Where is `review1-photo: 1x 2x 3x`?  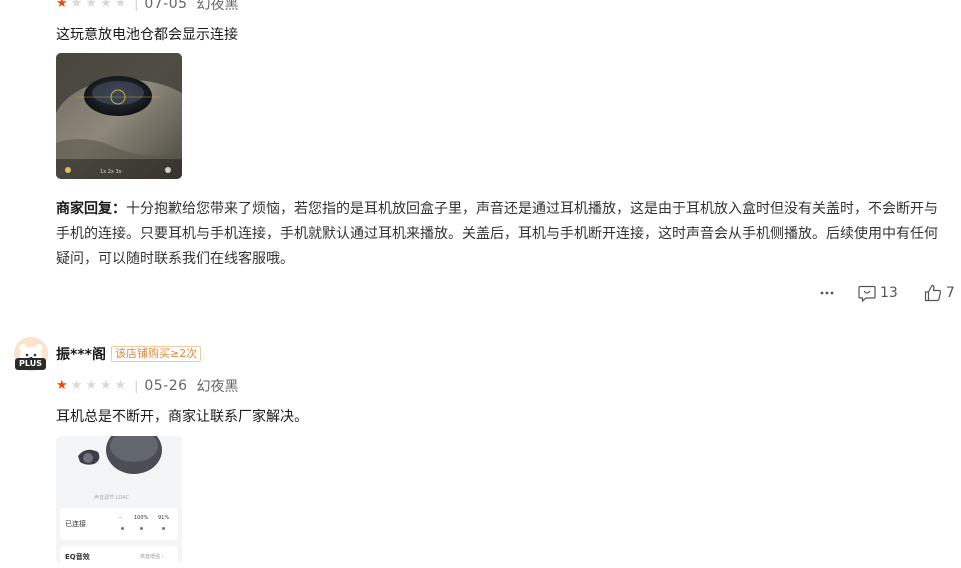 review1-photo: 1x 2x 3x is located at coordinates (119, 116).